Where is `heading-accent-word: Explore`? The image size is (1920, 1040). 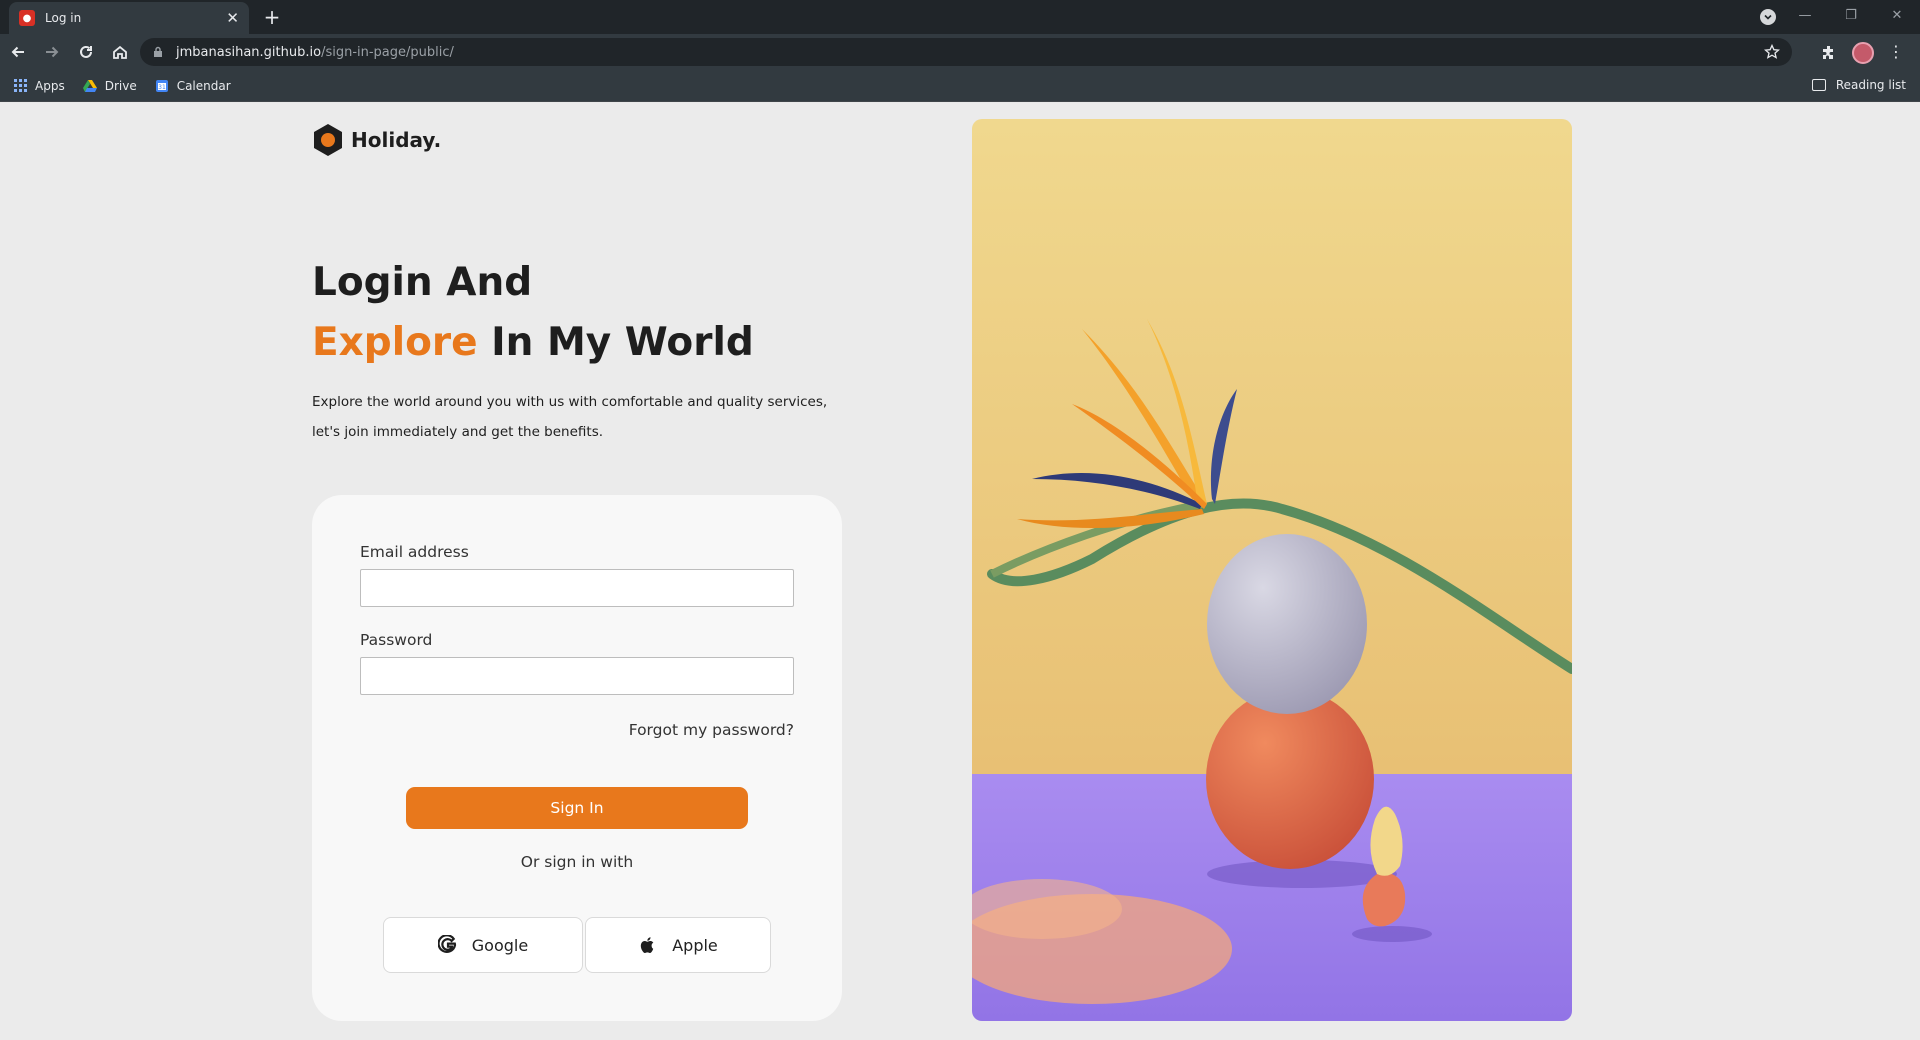 heading-accent-word: Explore is located at coordinates (395, 342).